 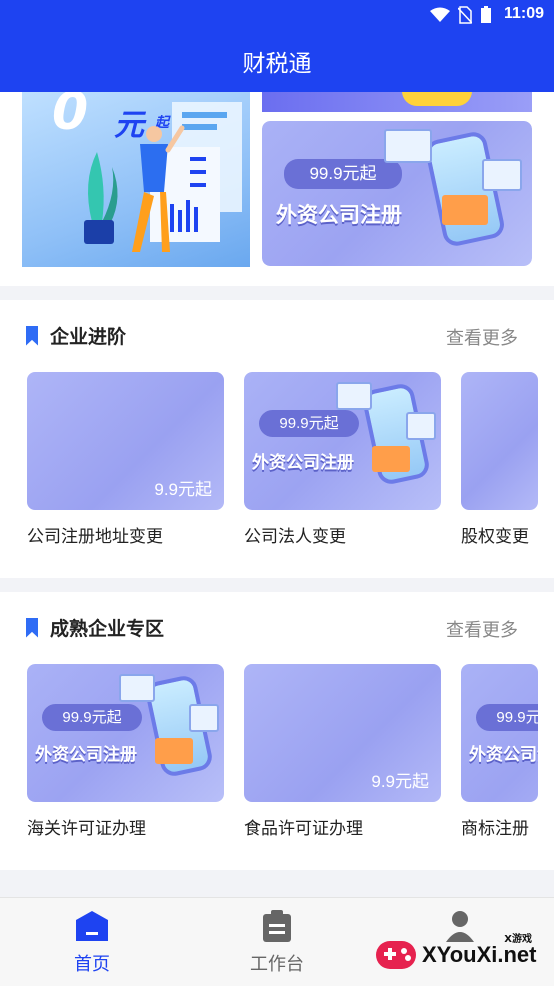 What do you see at coordinates (88, 337) in the screenshot?
I see `section-title: 企业进阶` at bounding box center [88, 337].